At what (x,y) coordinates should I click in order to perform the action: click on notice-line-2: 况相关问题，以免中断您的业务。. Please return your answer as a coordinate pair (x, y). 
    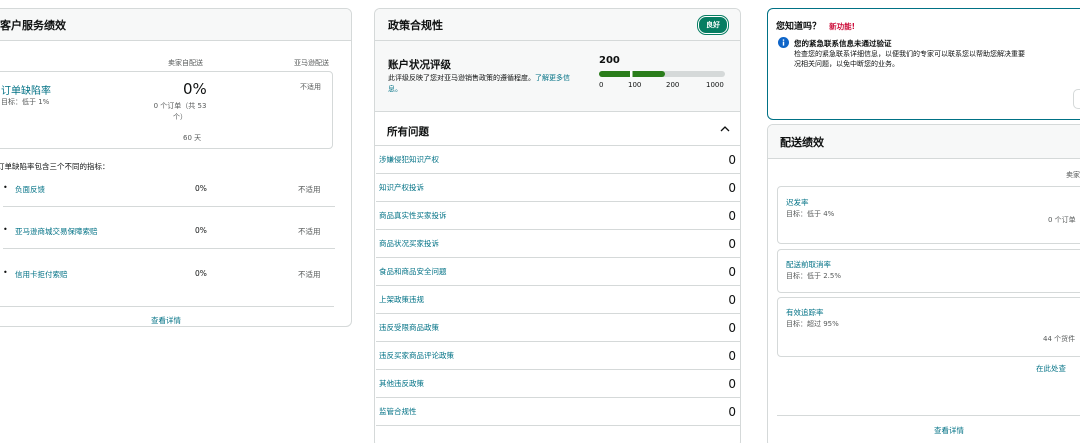
    Looking at the image, I should click on (846, 64).